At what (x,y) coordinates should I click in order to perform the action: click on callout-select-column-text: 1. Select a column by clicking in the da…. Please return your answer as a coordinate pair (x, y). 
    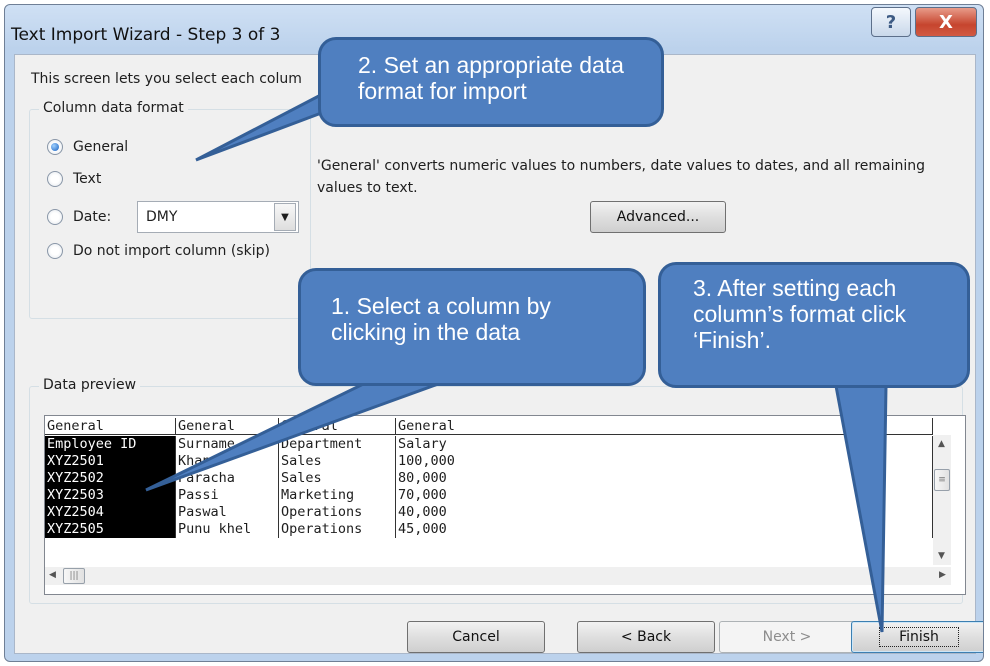
    Looking at the image, I should click on (441, 319).